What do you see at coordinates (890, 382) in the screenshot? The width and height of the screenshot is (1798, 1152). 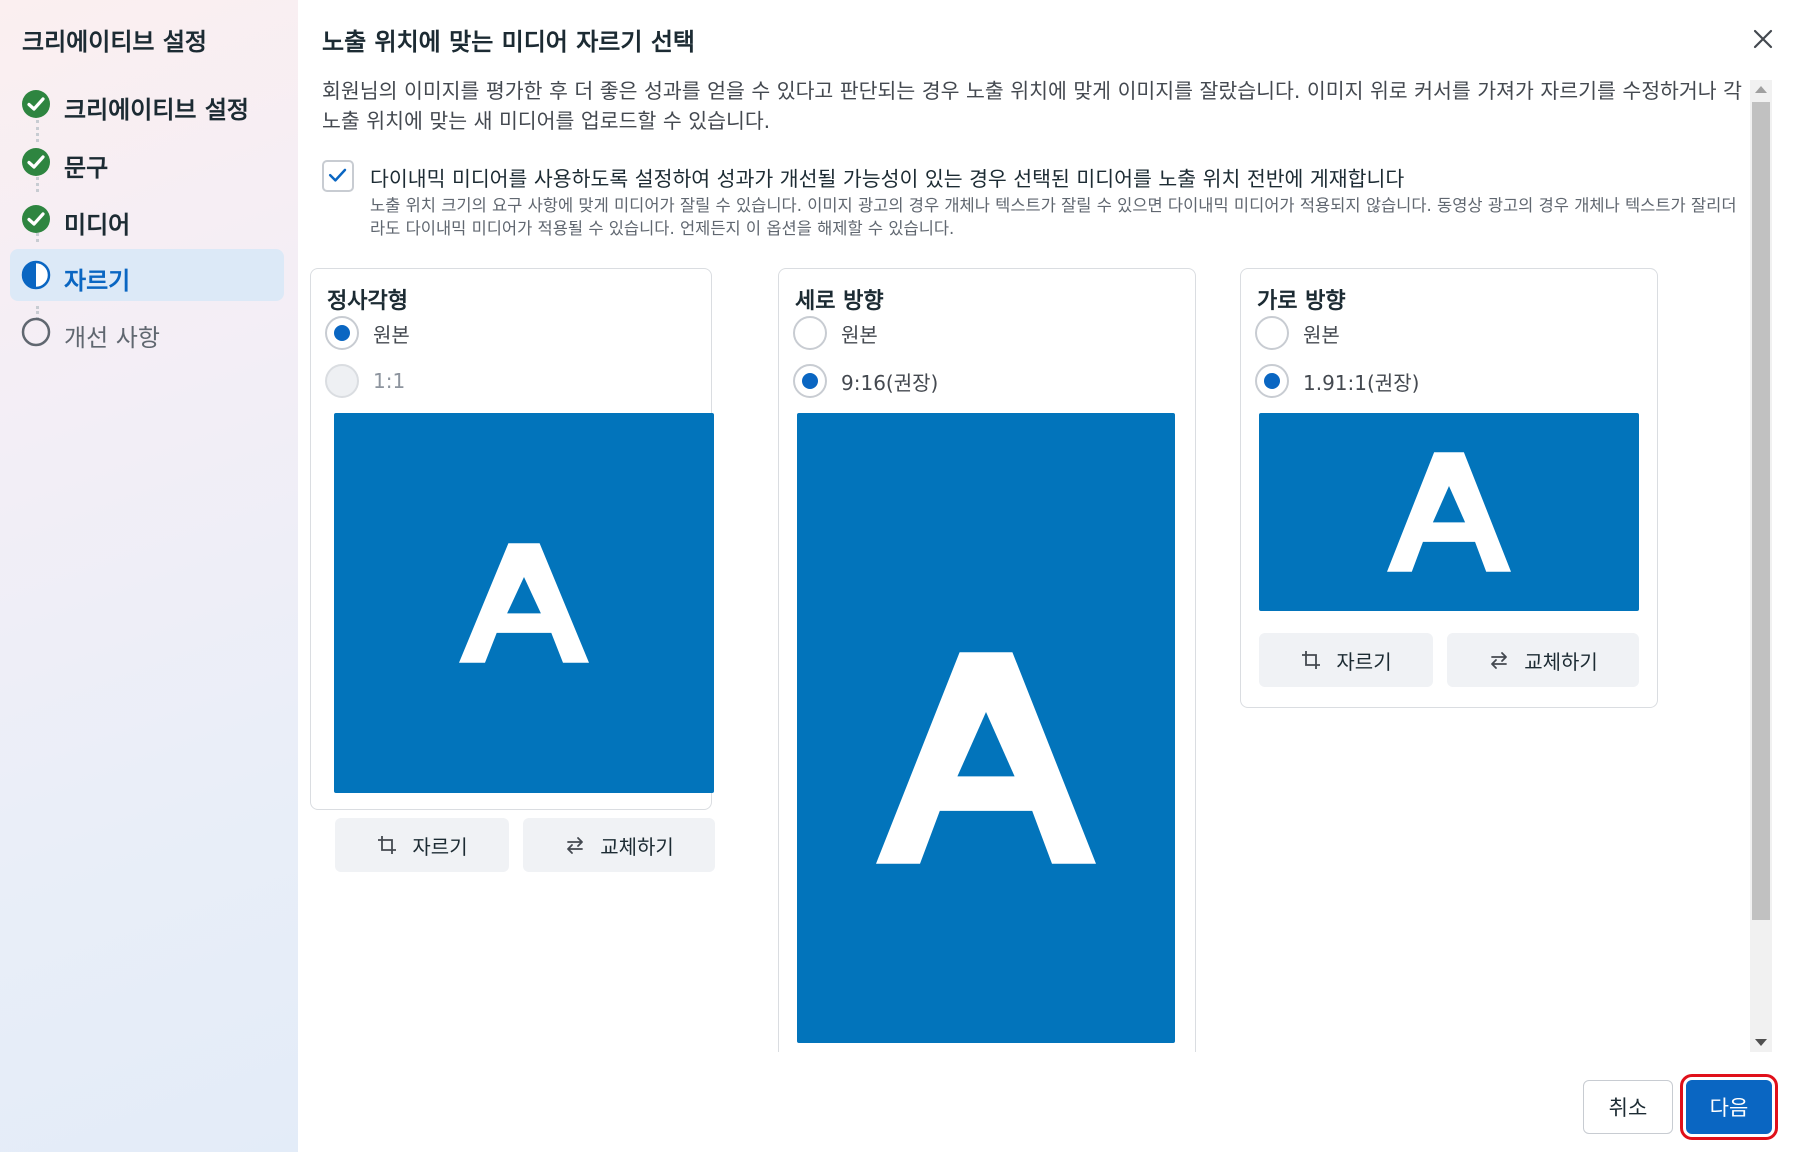 I see `radio-label: 9:16(권장)` at bounding box center [890, 382].